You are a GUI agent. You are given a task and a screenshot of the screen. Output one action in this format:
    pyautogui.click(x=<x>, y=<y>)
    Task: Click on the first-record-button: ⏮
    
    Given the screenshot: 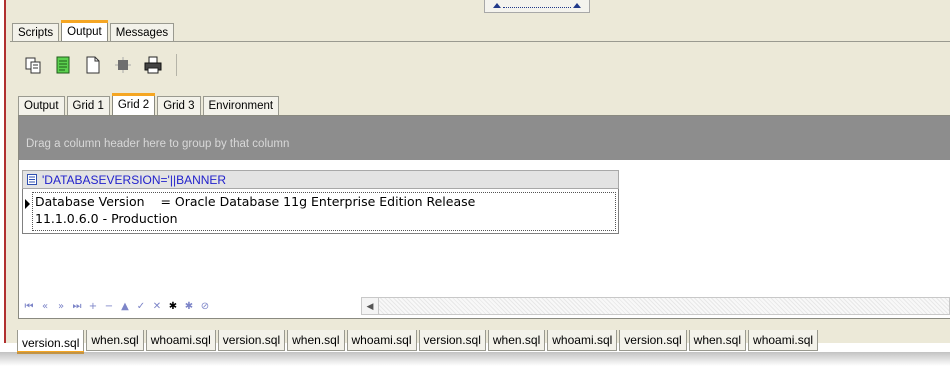 What is the action you would take?
    pyautogui.click(x=29, y=306)
    